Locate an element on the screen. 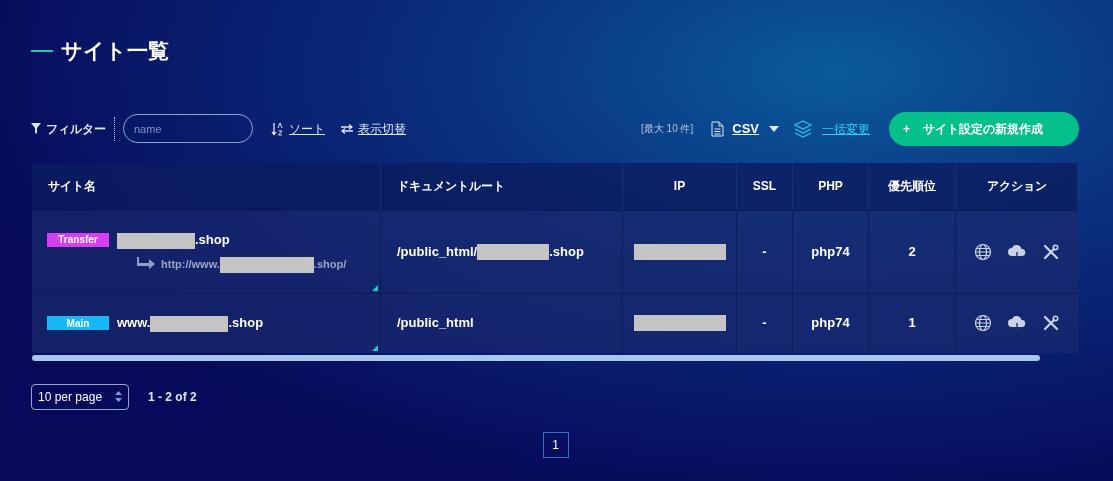  column-header: IP is located at coordinates (680, 186).